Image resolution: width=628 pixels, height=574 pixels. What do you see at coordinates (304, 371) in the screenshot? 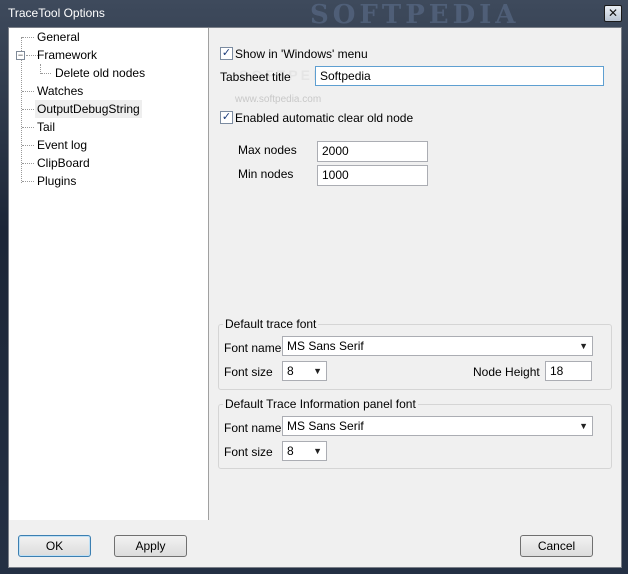
I see `trace-font-size-select: 8 ▼` at bounding box center [304, 371].